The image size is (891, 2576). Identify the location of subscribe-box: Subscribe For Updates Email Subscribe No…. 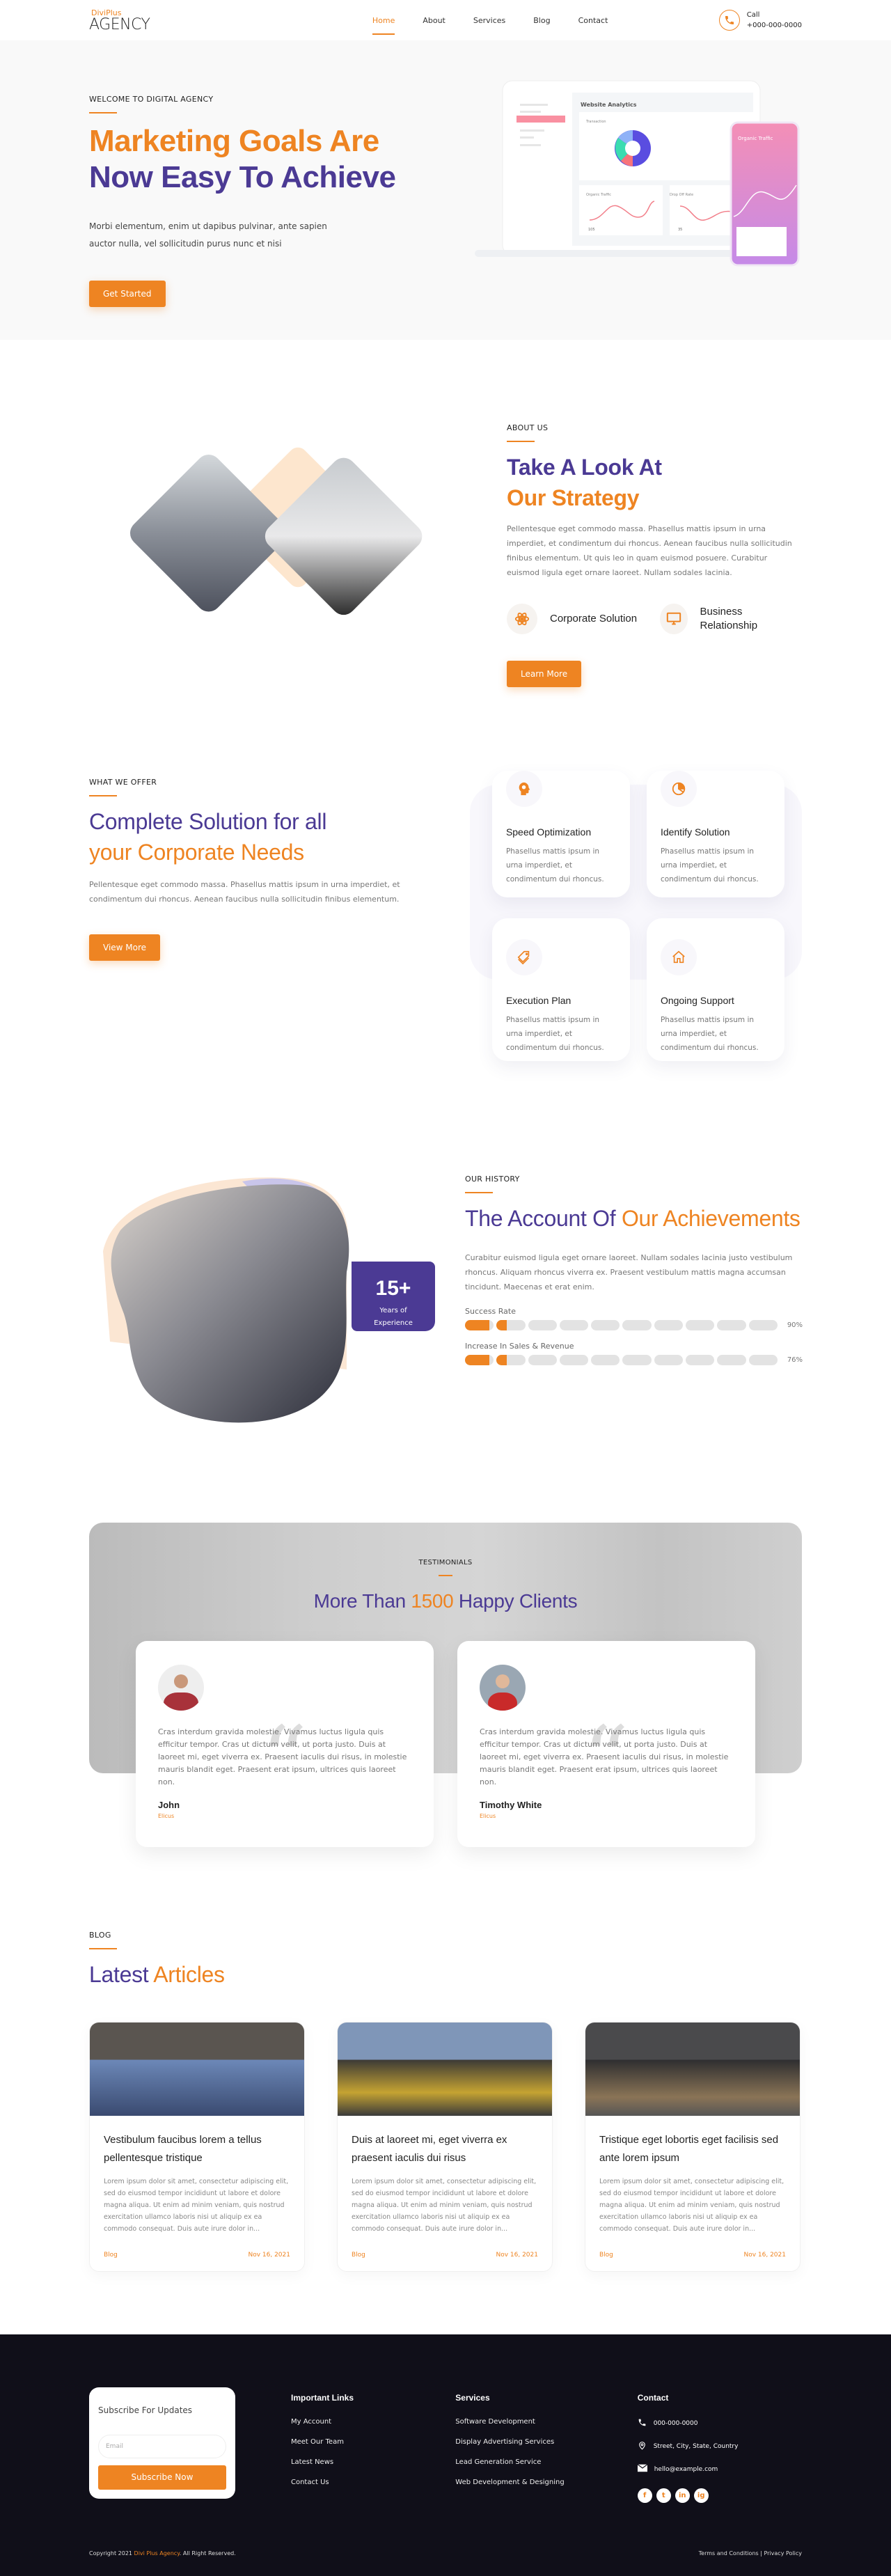
(162, 2443).